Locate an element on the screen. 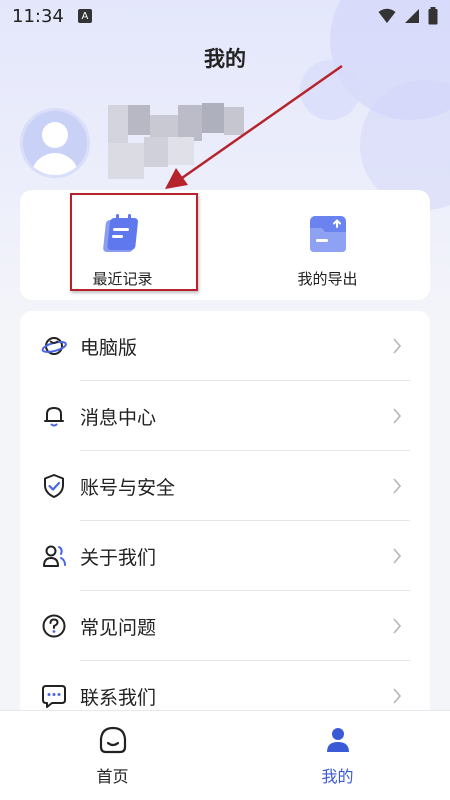  battery-icon is located at coordinates (433, 16).